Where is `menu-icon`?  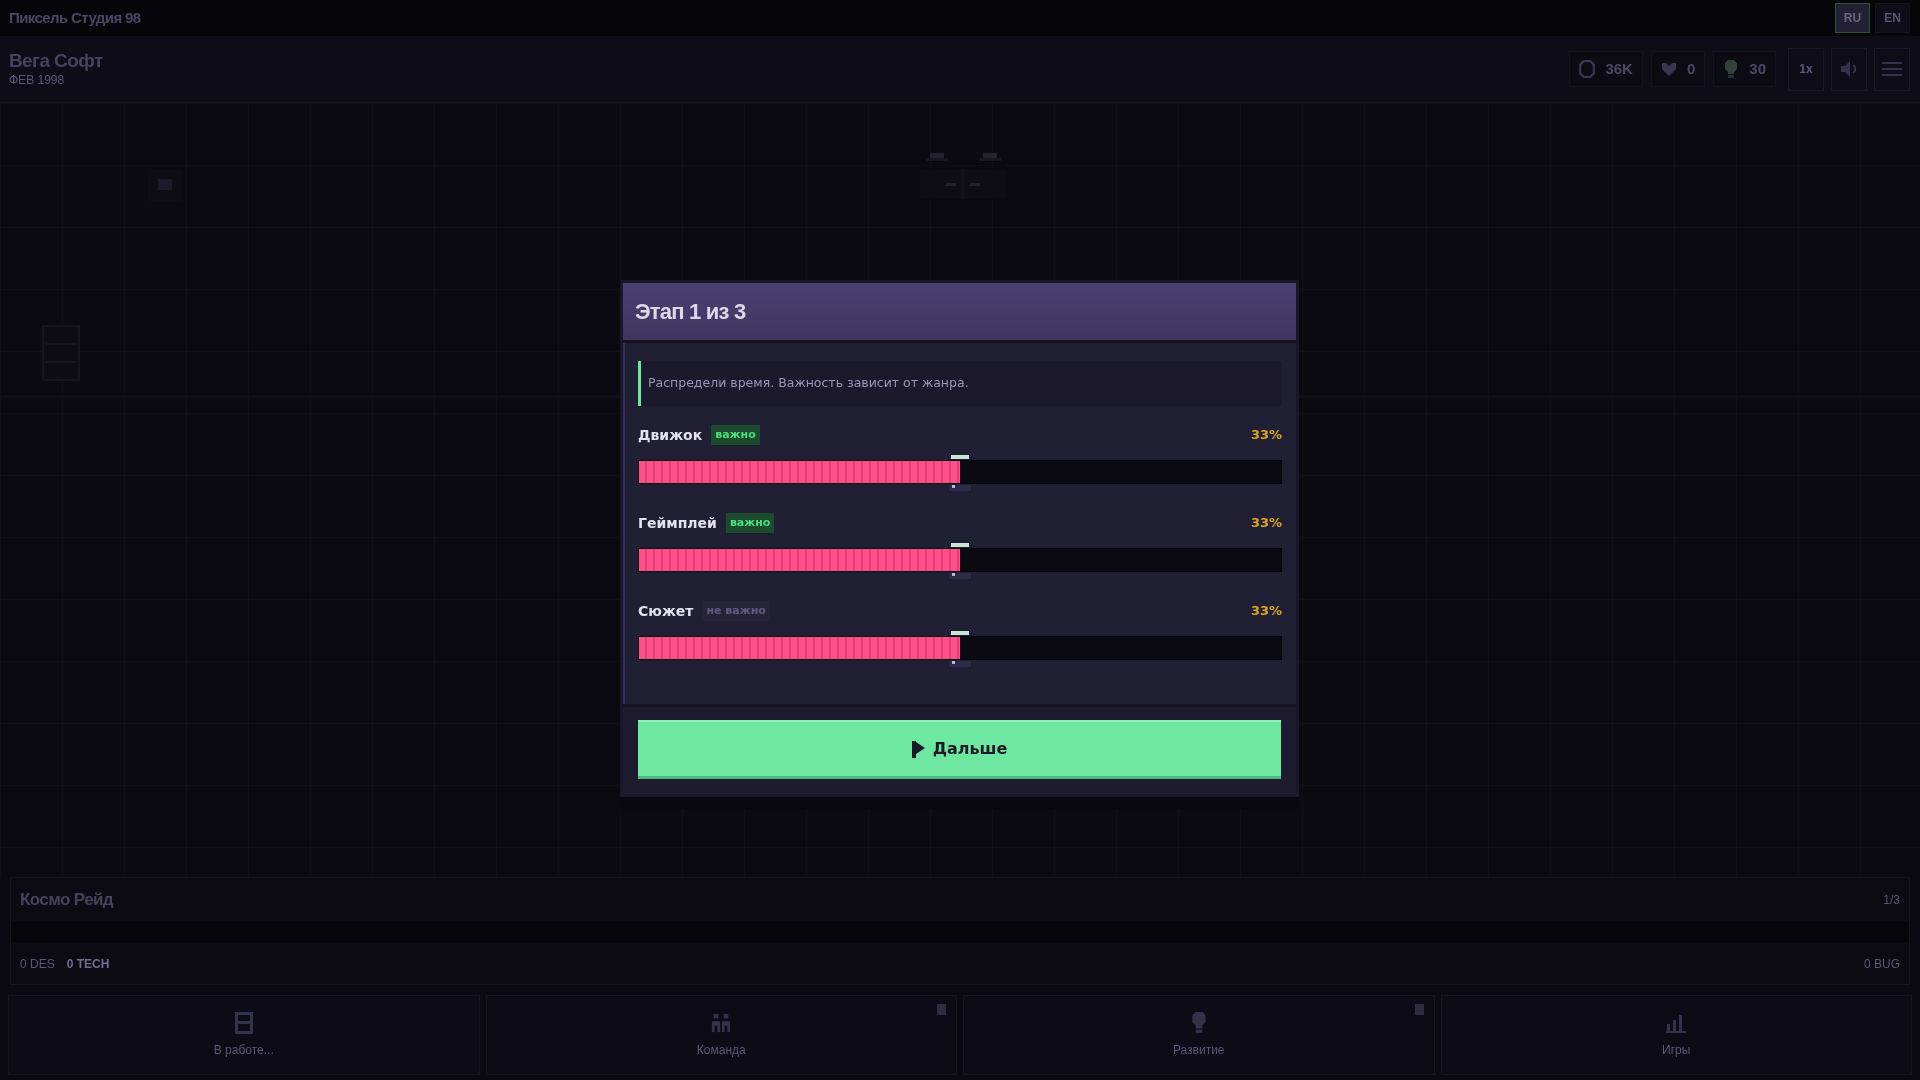 menu-icon is located at coordinates (1892, 69).